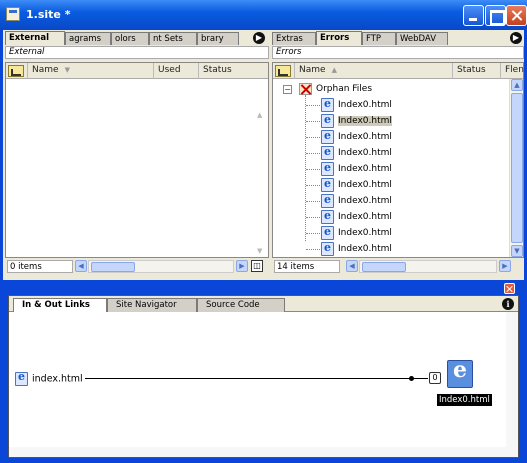  I want to click on right-hscroll, so click(428, 266).